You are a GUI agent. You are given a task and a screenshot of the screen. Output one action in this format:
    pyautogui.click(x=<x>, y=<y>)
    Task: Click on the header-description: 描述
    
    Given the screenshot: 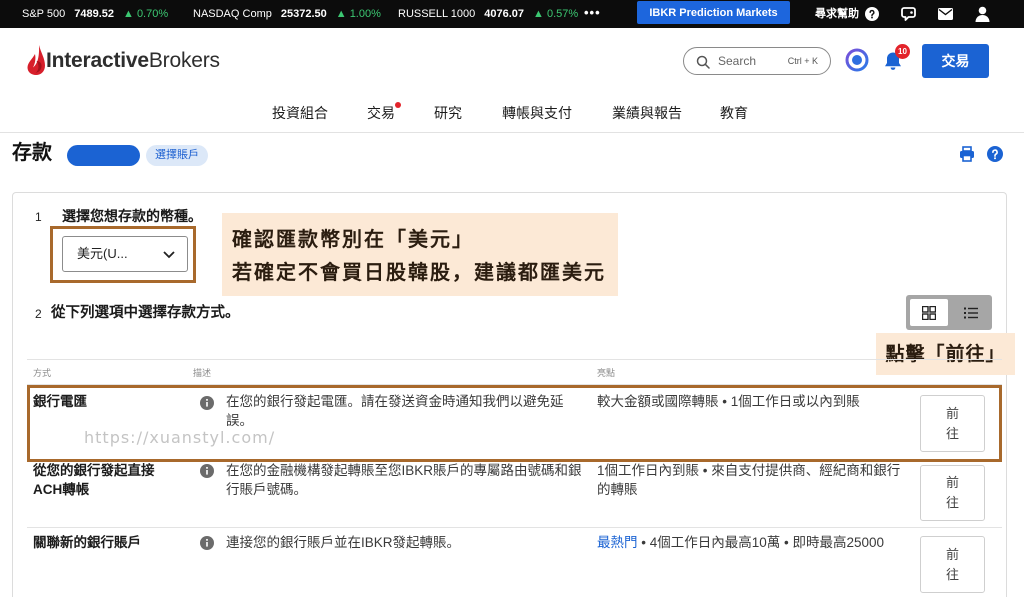 What is the action you would take?
    pyautogui.click(x=202, y=373)
    